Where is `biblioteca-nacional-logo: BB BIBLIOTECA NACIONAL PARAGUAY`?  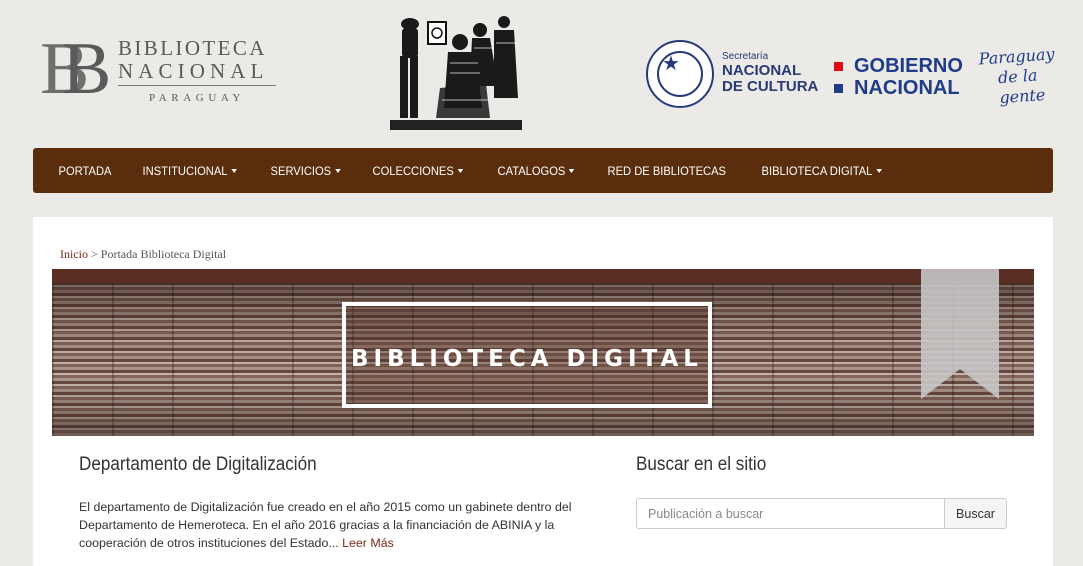 biblioteca-nacional-logo: BB BIBLIOTECA NACIONAL PARAGUAY is located at coordinates (162, 70).